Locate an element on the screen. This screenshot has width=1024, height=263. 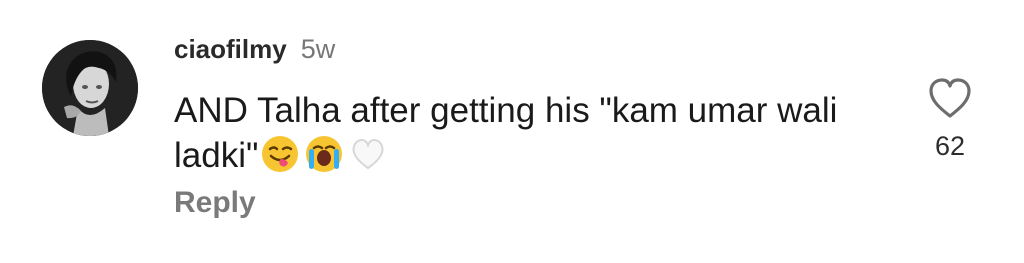
loudly-crying-face-emoji-icon is located at coordinates (324, 154).